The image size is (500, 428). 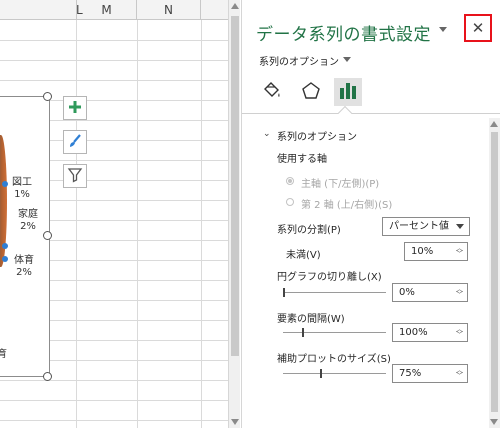 What do you see at coordinates (334, 373) in the screenshot?
I see `second-plot-size-slider` at bounding box center [334, 373].